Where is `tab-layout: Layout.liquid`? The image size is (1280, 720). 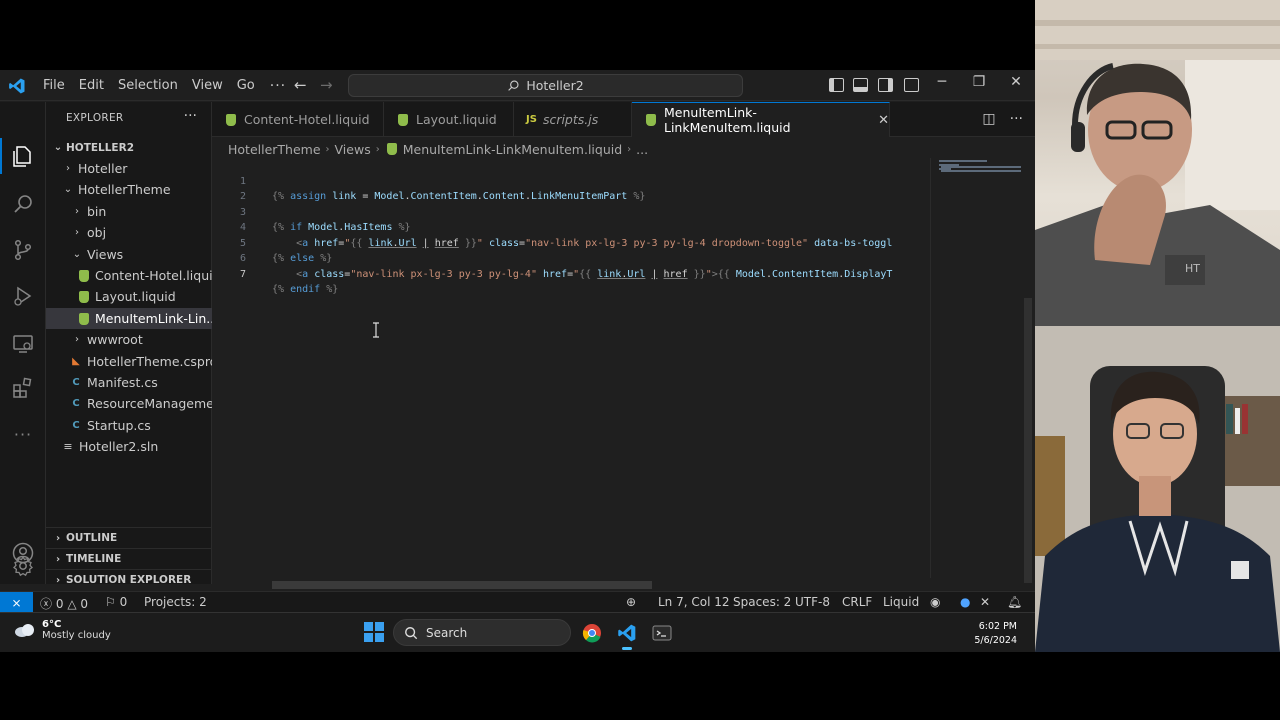
tab-layout: Layout.liquid is located at coordinates (449, 119).